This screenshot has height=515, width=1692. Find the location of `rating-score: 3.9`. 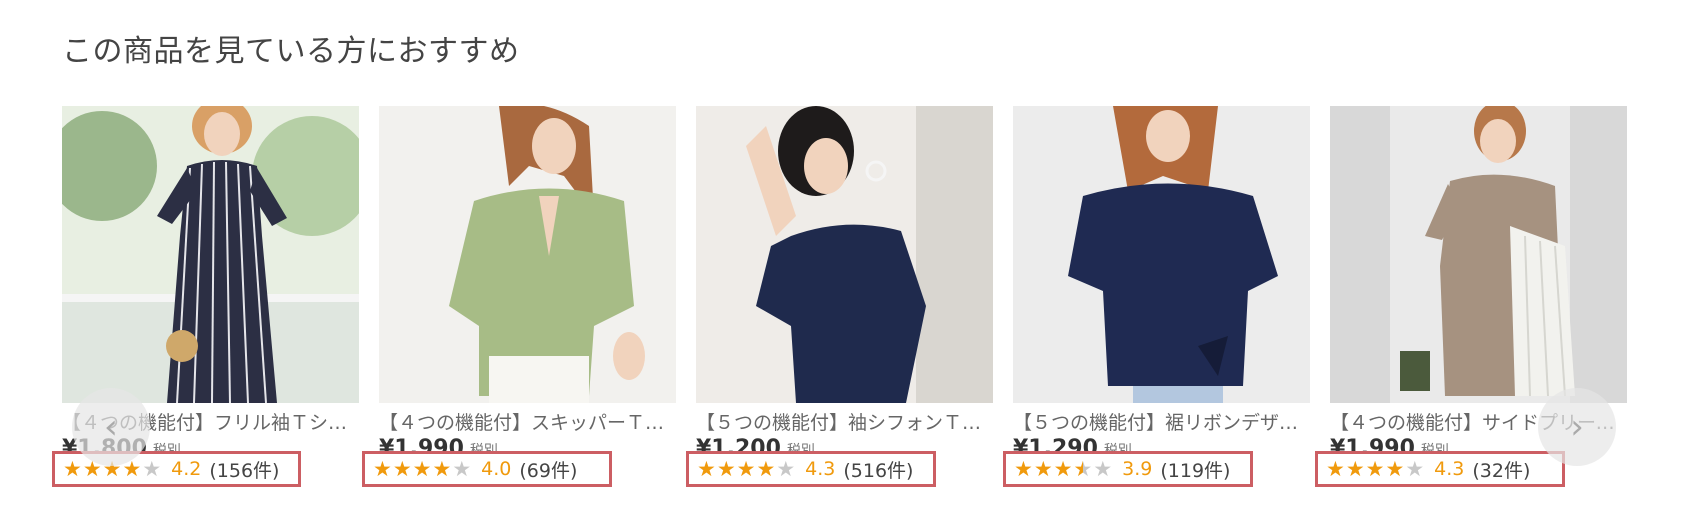

rating-score: 3.9 is located at coordinates (1137, 469).